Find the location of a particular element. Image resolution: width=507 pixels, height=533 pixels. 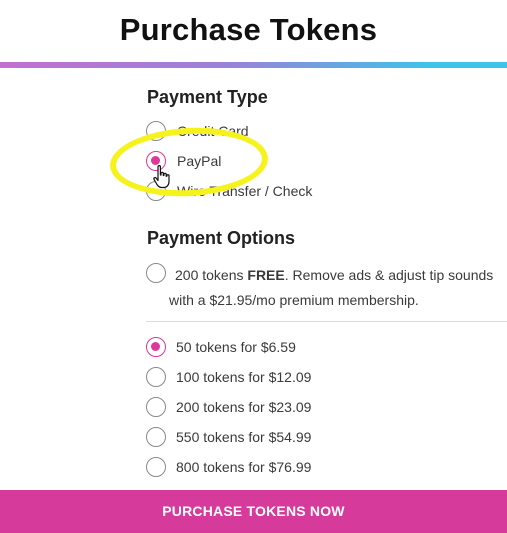

package-option-550: 550 tokens for $54.99 is located at coordinates (228, 437).